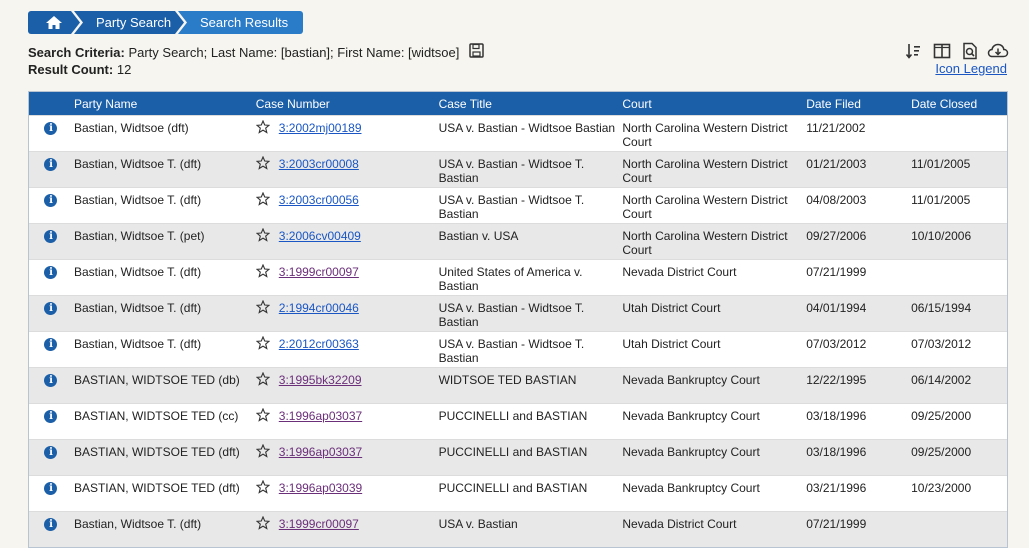 Image resolution: width=1029 pixels, height=548 pixels. What do you see at coordinates (959, 104) in the screenshot?
I see `header-date-closed: Date Closed` at bounding box center [959, 104].